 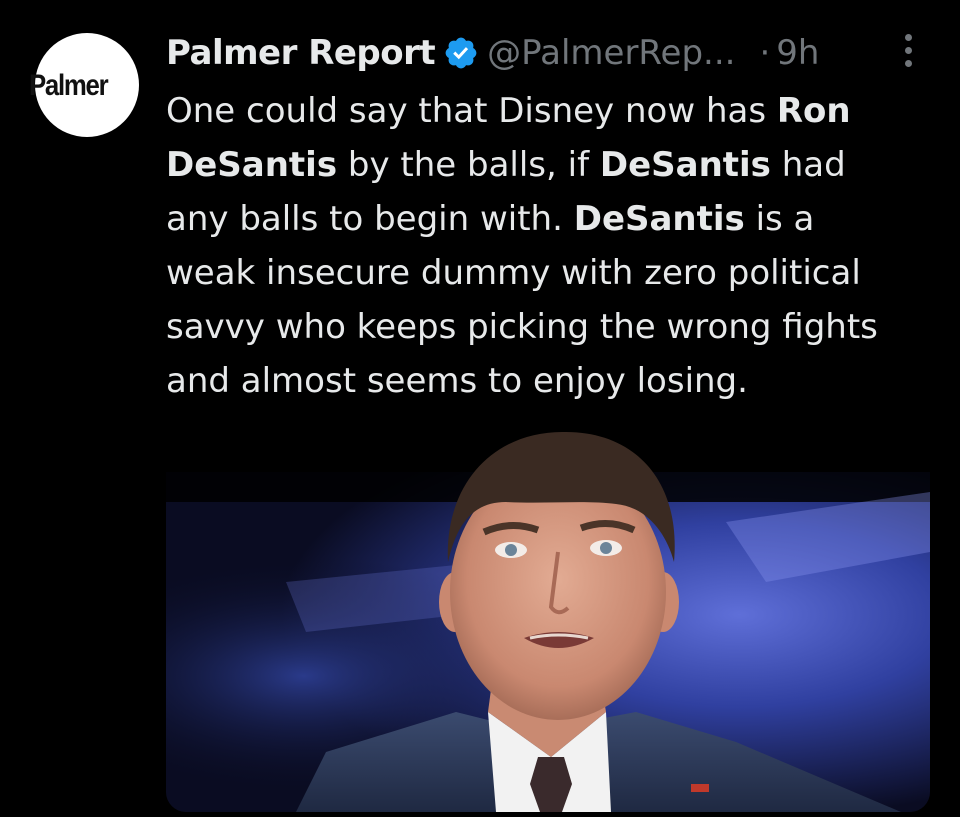 What do you see at coordinates (301, 53) in the screenshot?
I see `display-name: Palmer Report` at bounding box center [301, 53].